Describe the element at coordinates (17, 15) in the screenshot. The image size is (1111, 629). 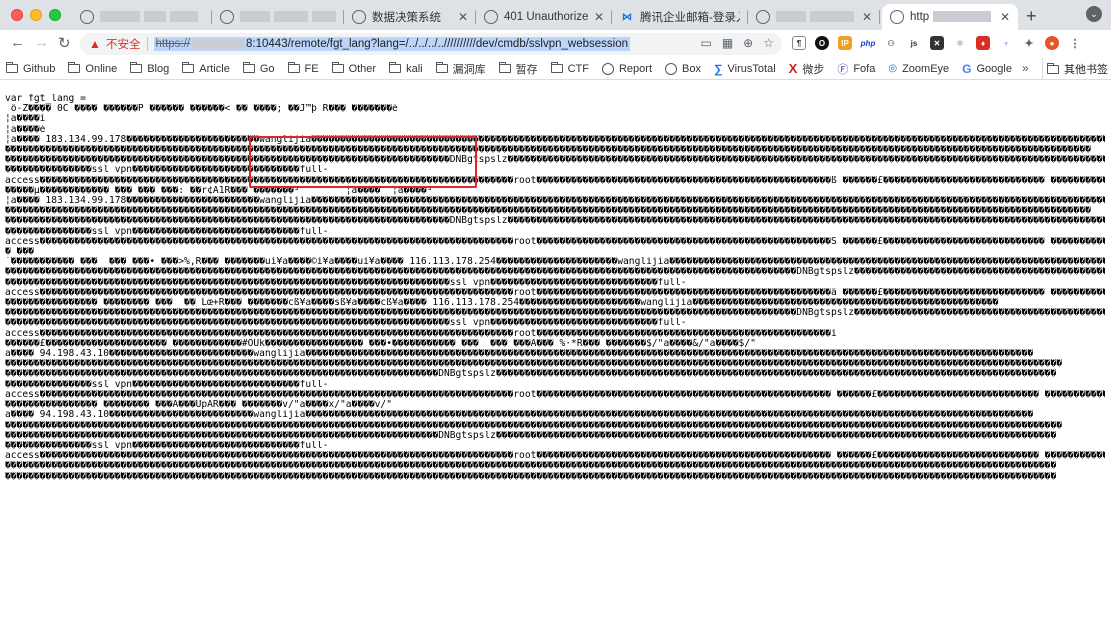
I see `close-window-button` at that location.